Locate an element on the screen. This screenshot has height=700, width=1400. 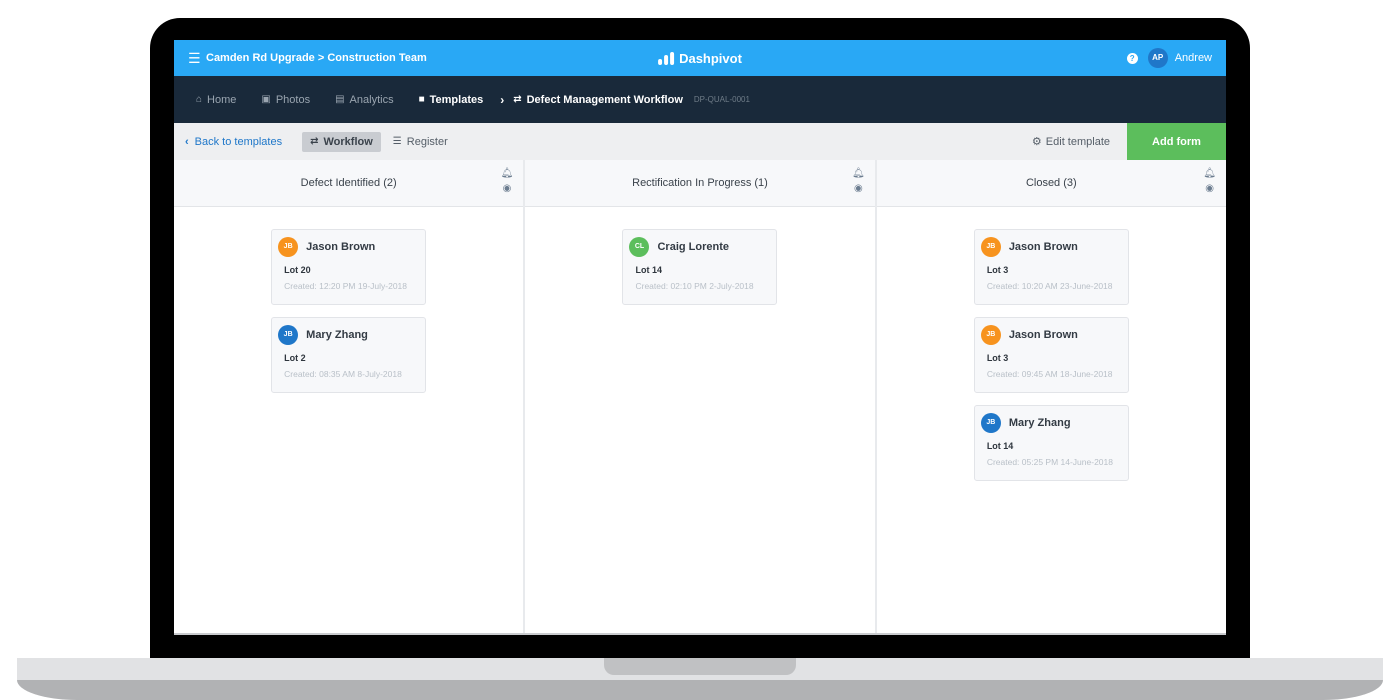
edit-template-button: ⚙ Edit template is located at coordinates (1070, 142).